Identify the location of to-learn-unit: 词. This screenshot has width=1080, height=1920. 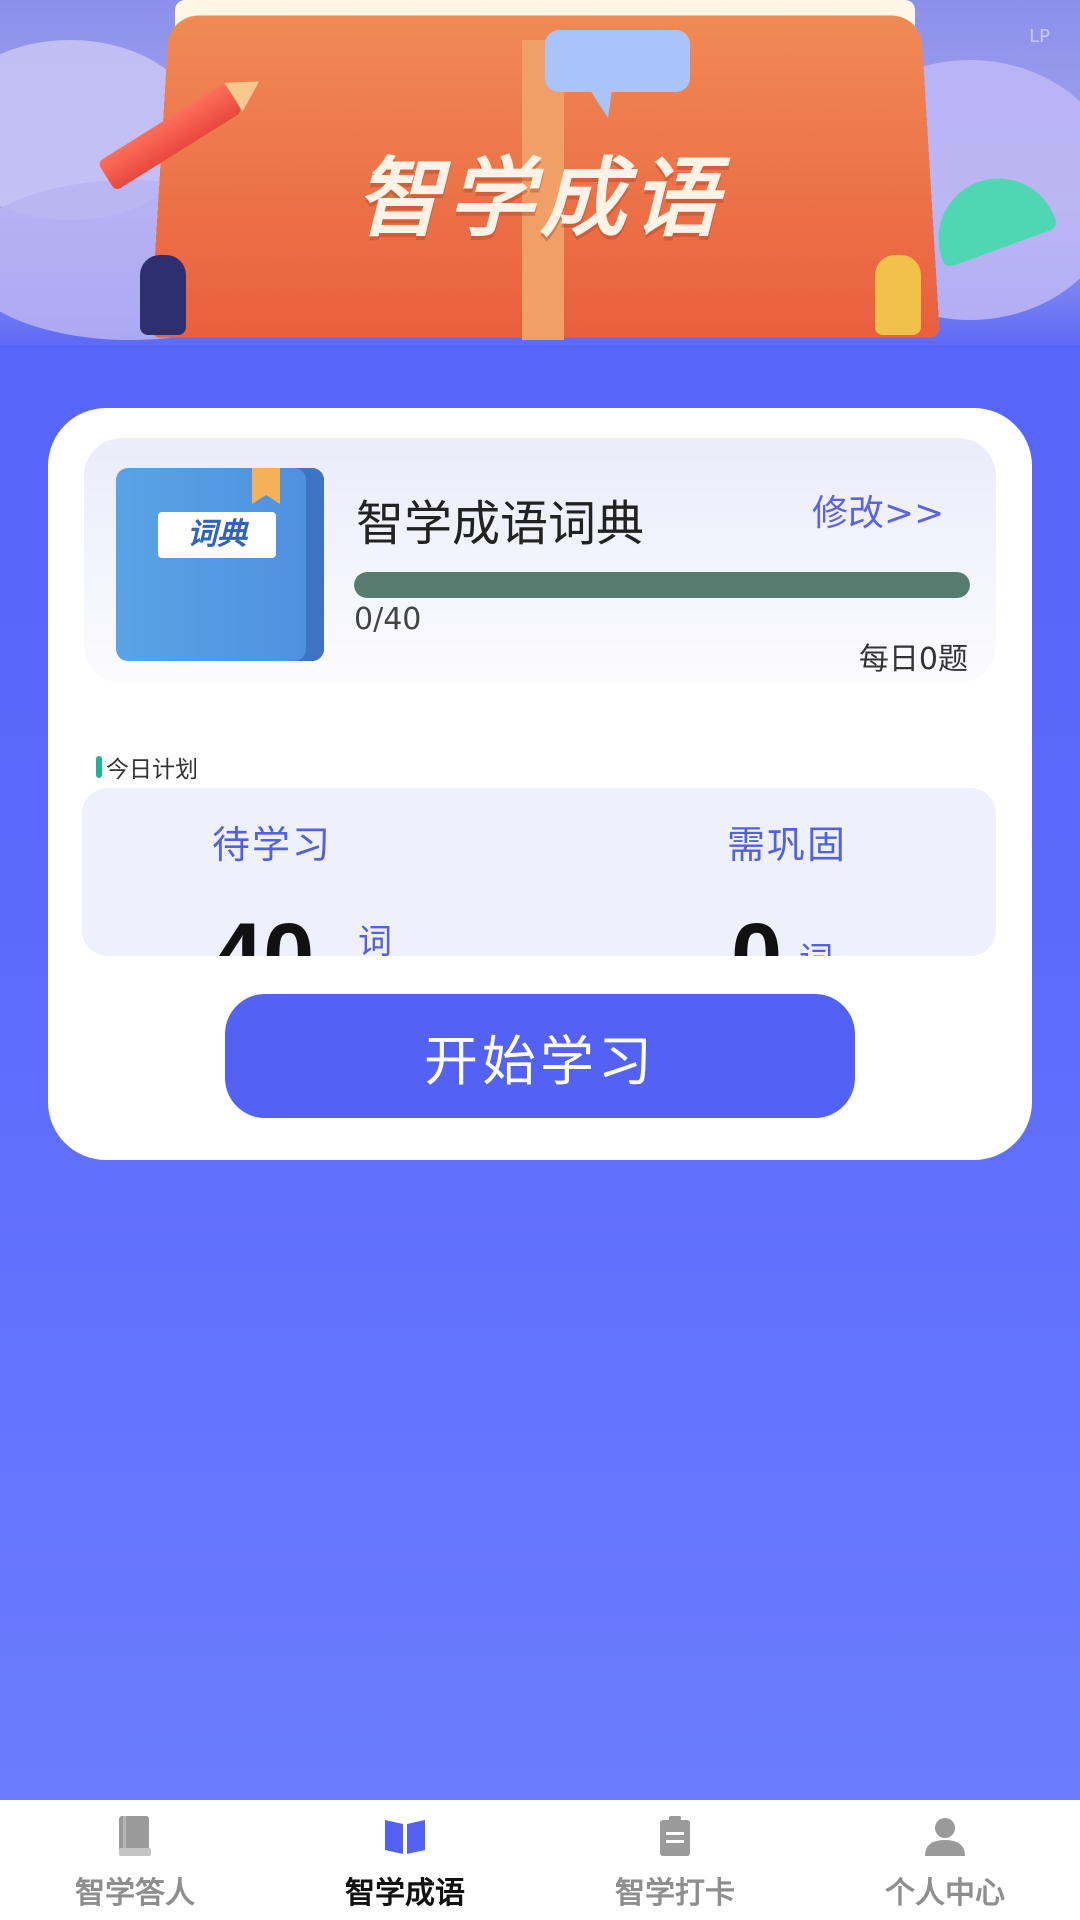
(375, 939).